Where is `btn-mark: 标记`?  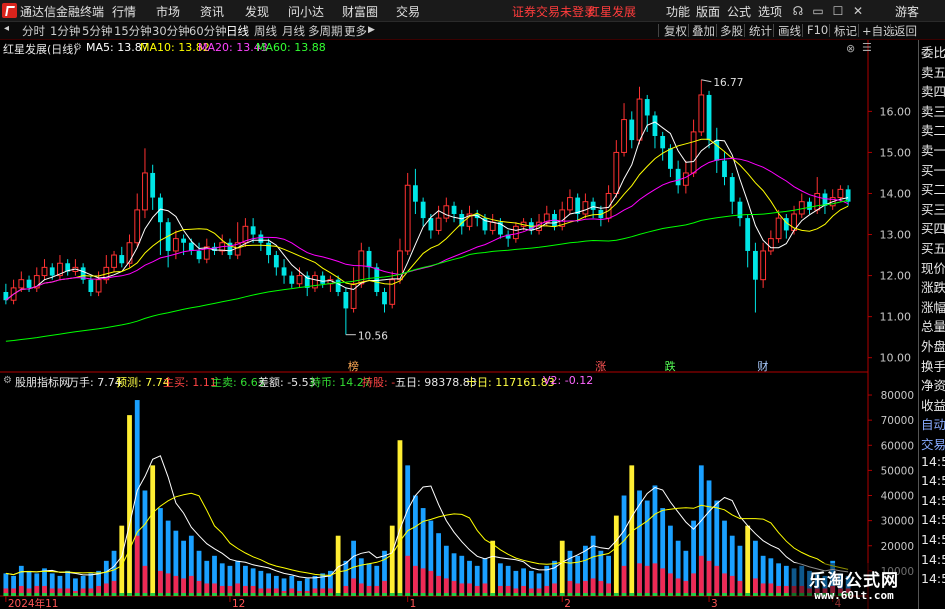 btn-mark: 标记 is located at coordinates (845, 31).